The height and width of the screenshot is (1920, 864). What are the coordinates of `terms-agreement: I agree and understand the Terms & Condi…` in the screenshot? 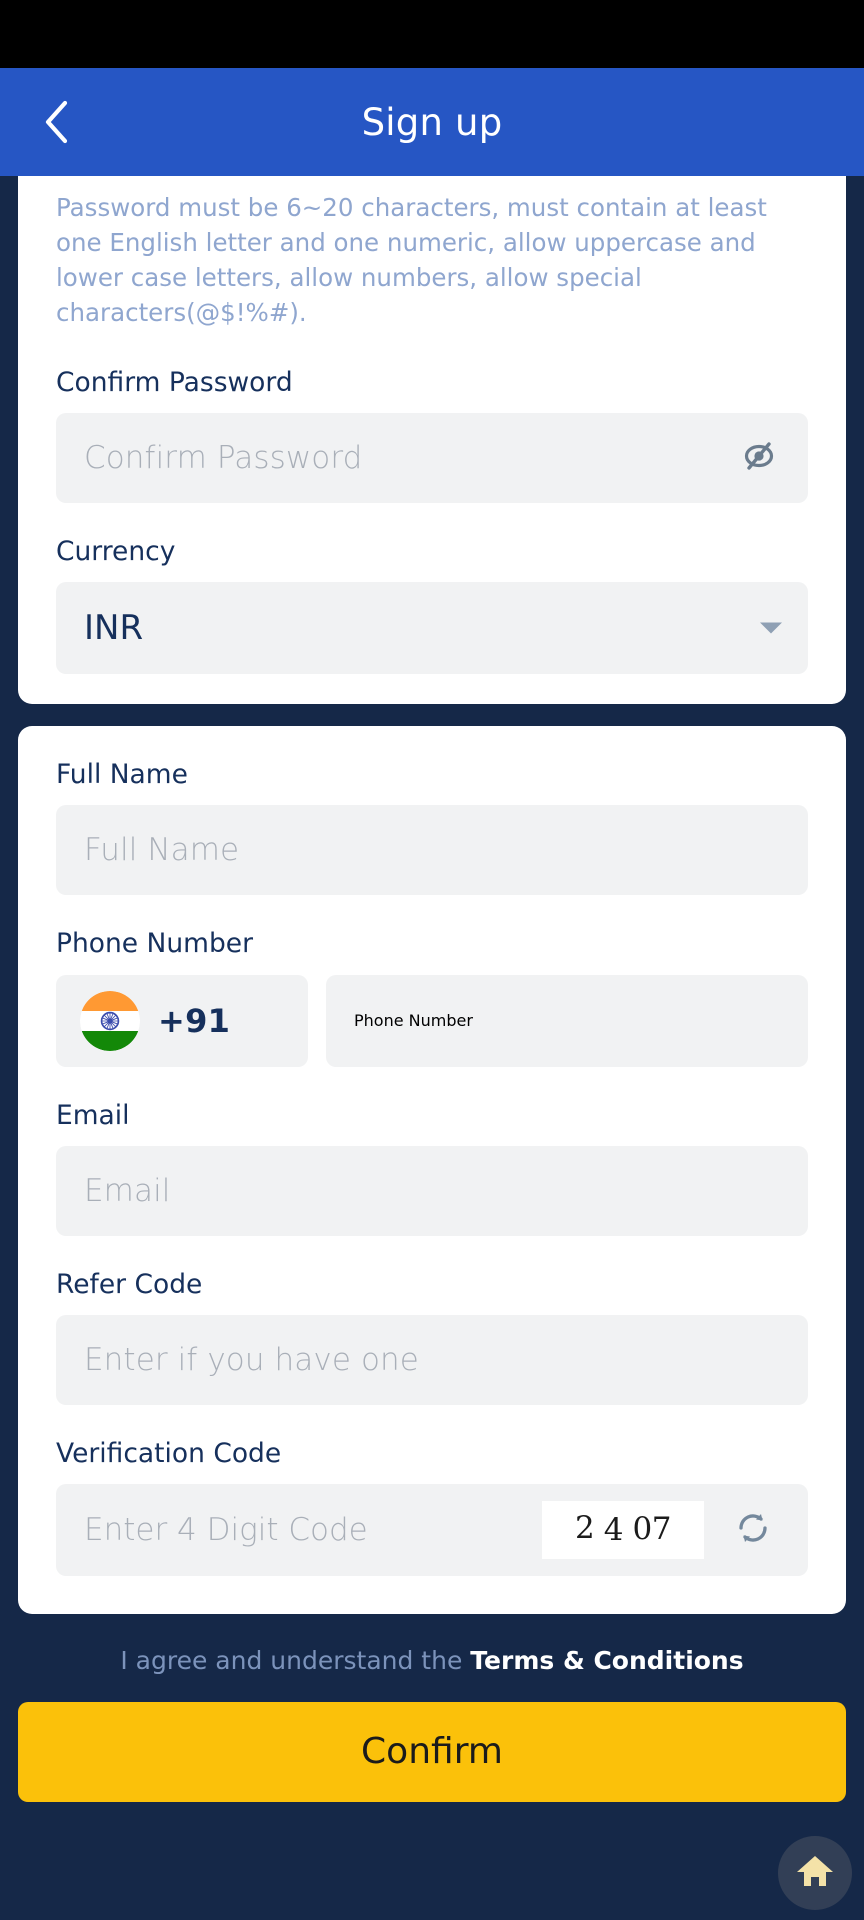 It's located at (432, 1661).